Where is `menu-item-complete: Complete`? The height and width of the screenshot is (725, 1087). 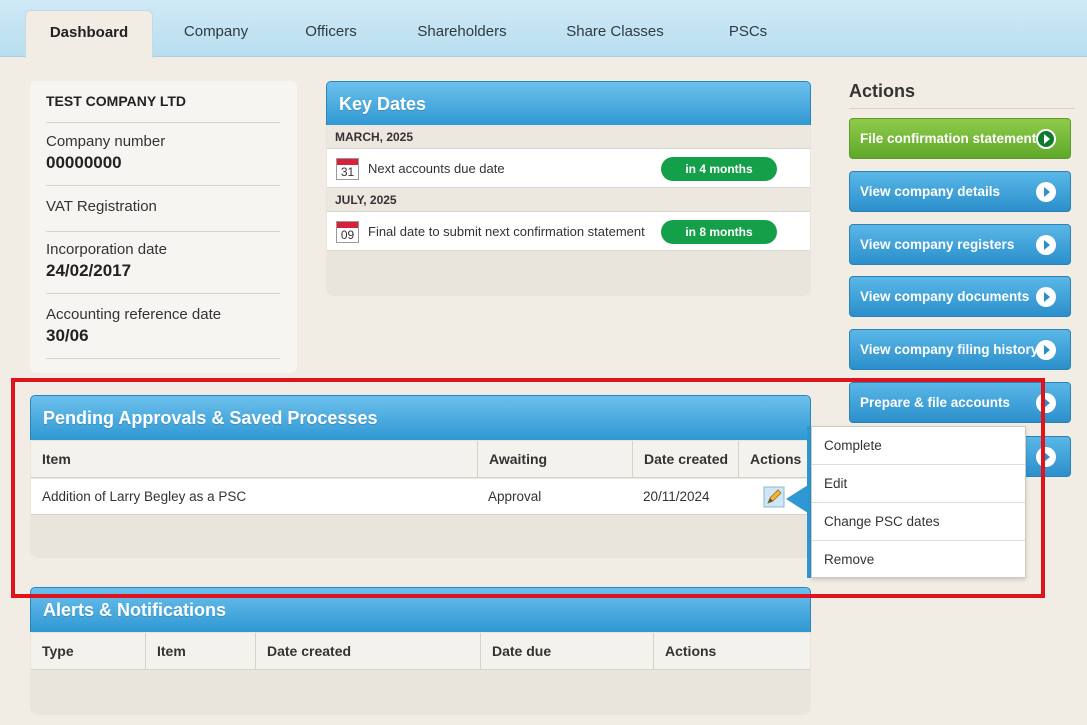
menu-item-complete: Complete is located at coordinates (918, 446).